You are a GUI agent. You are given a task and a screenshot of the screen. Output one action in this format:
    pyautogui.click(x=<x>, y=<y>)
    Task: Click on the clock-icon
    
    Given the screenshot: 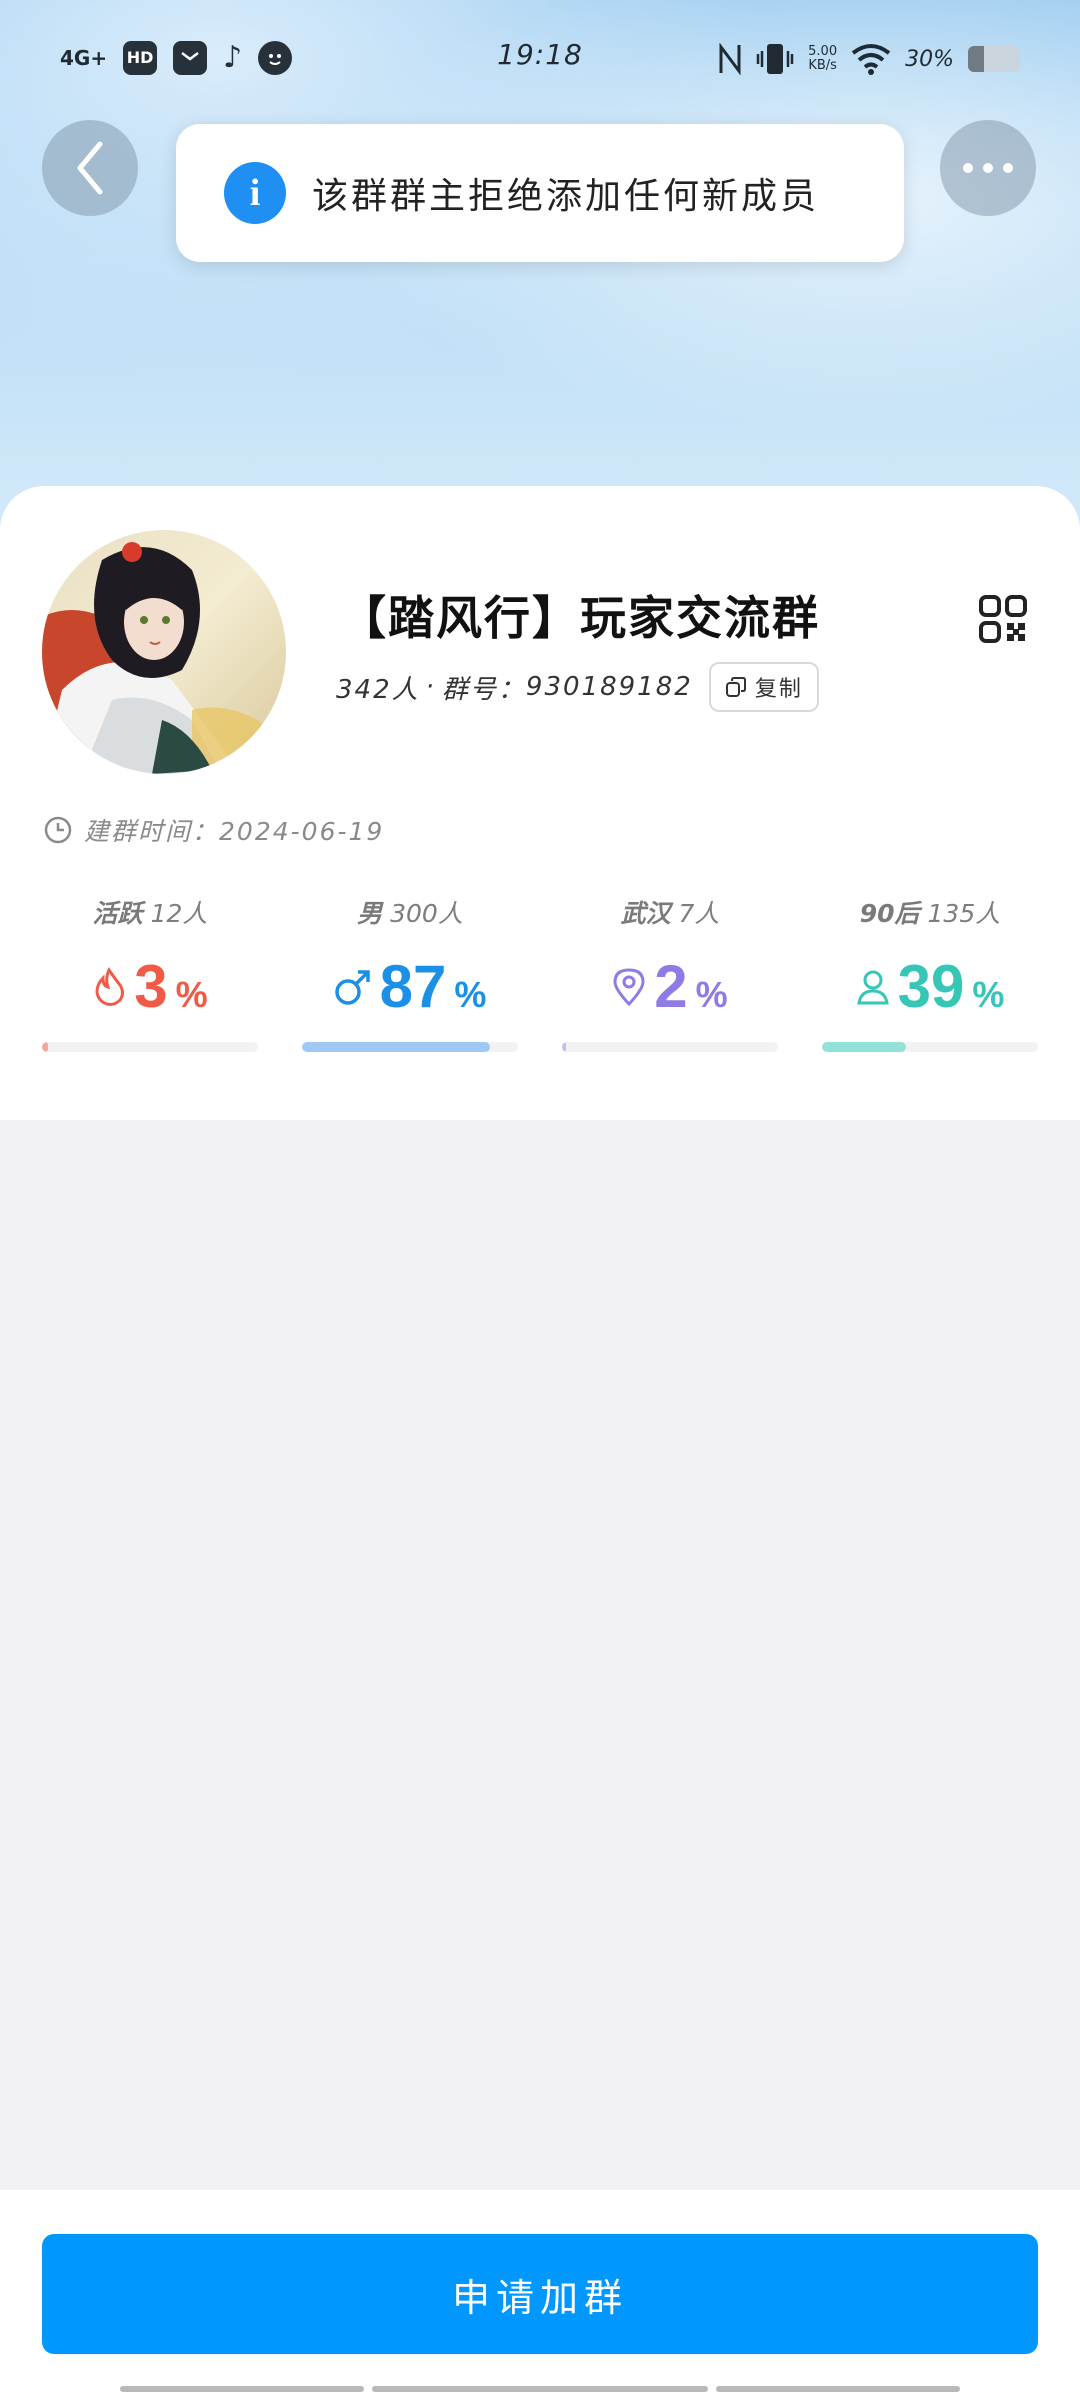 What is the action you would take?
    pyautogui.click(x=58, y=830)
    